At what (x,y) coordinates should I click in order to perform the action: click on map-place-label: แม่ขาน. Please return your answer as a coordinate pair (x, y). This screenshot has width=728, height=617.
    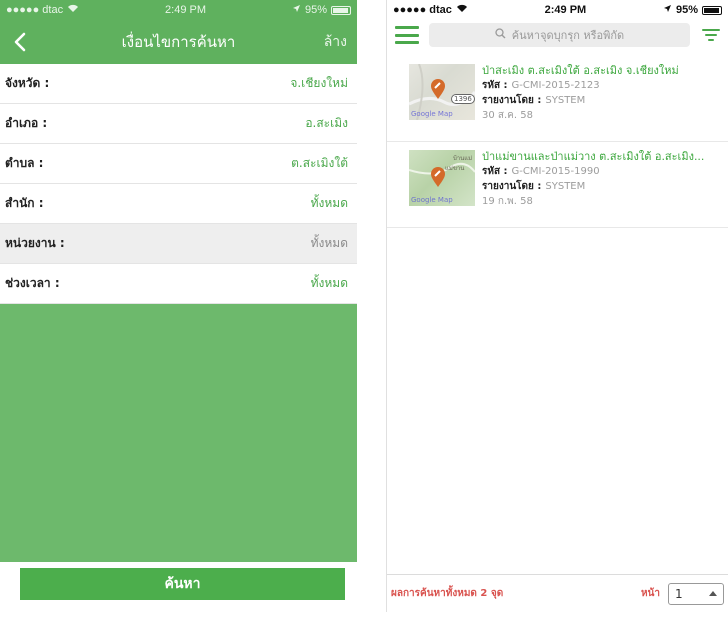
    Looking at the image, I should click on (455, 168).